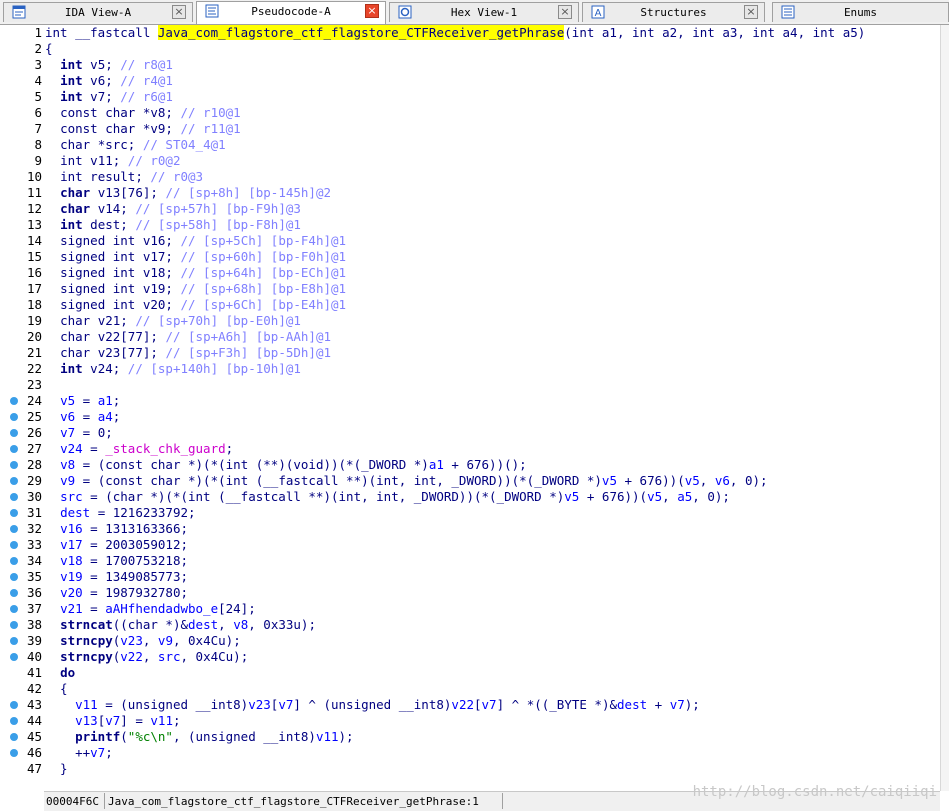 The width and height of the screenshot is (949, 812). What do you see at coordinates (173, 209) in the screenshot?
I see `code-text: char v14; // [sp+57h] [bp-F9h]@3` at bounding box center [173, 209].